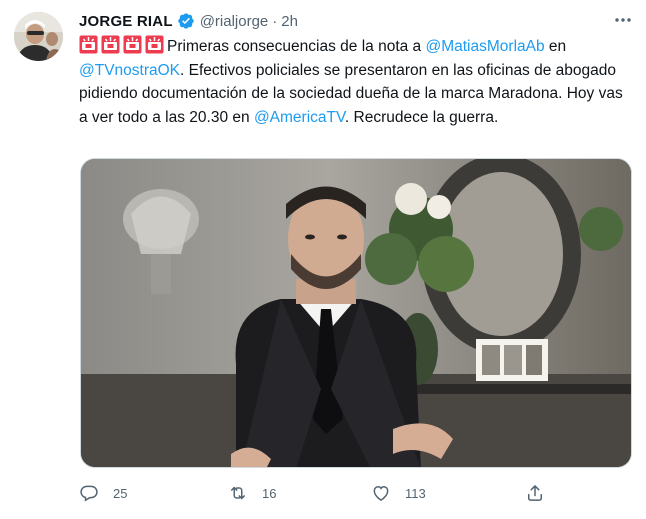  What do you see at coordinates (381, 493) in the screenshot?
I see `heart-icon` at bounding box center [381, 493].